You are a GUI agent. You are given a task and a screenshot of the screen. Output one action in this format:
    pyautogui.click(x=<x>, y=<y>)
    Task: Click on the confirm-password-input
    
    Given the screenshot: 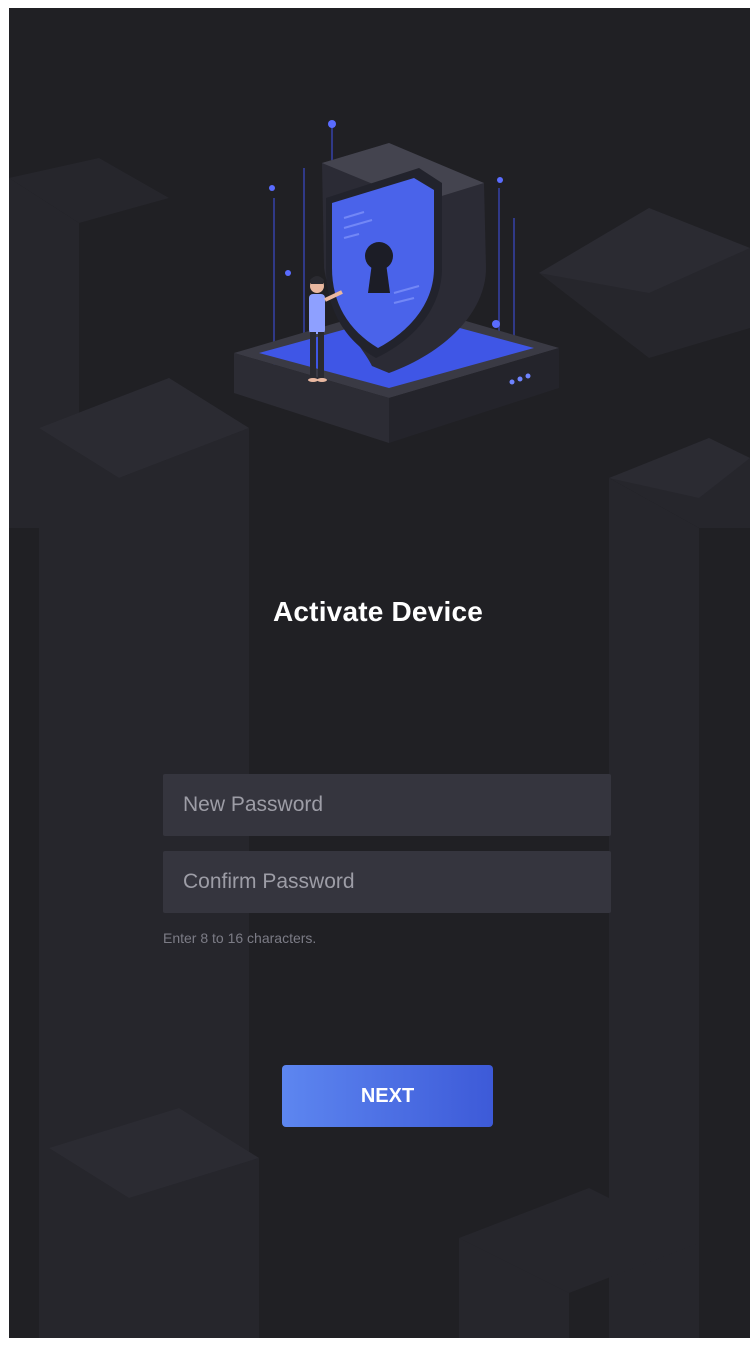 What is the action you would take?
    pyautogui.click(x=397, y=882)
    